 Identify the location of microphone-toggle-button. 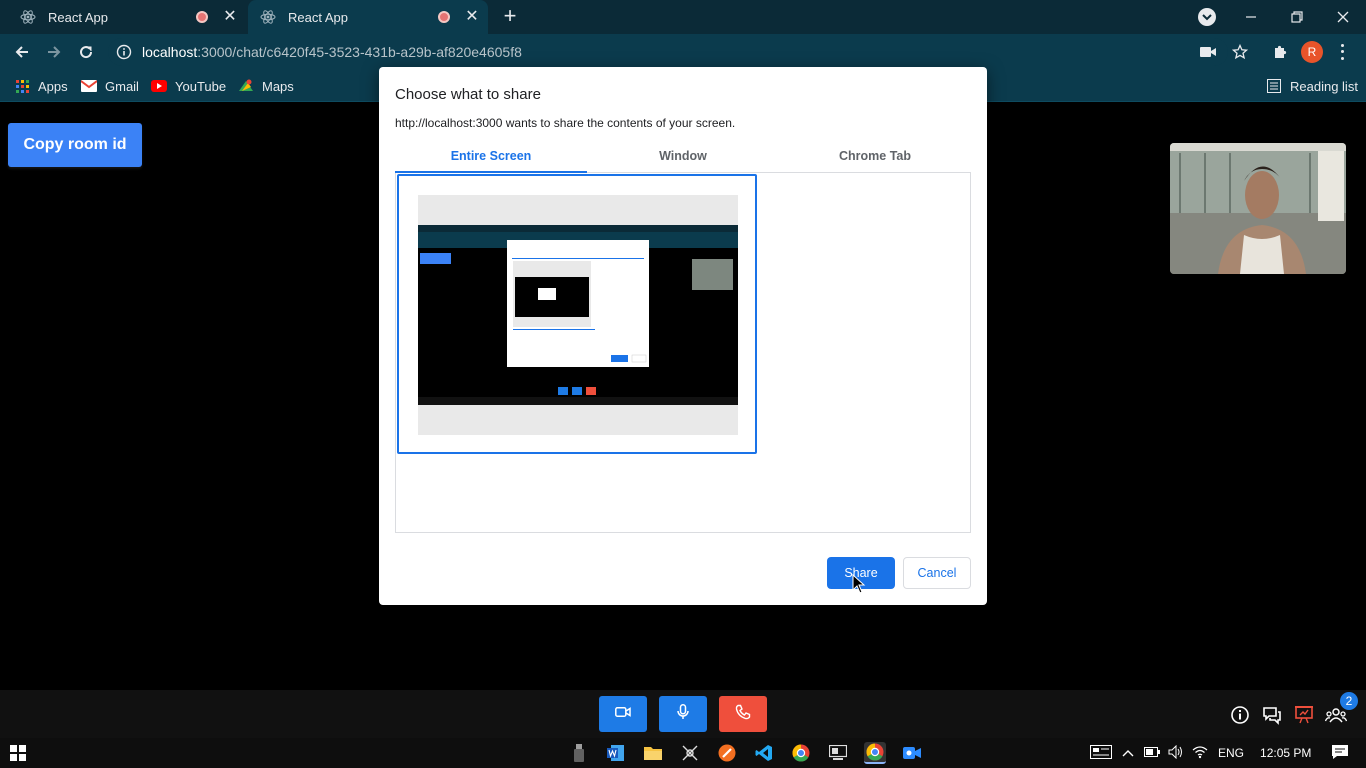
(683, 714).